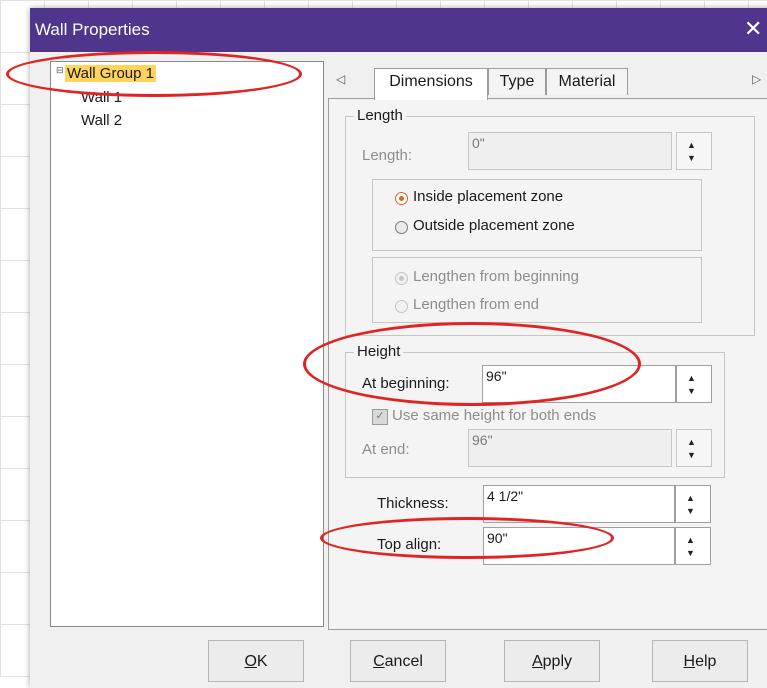 Image resolution: width=767 pixels, height=688 pixels. What do you see at coordinates (401, 278) in the screenshot?
I see `lengthen-beginning-radio` at bounding box center [401, 278].